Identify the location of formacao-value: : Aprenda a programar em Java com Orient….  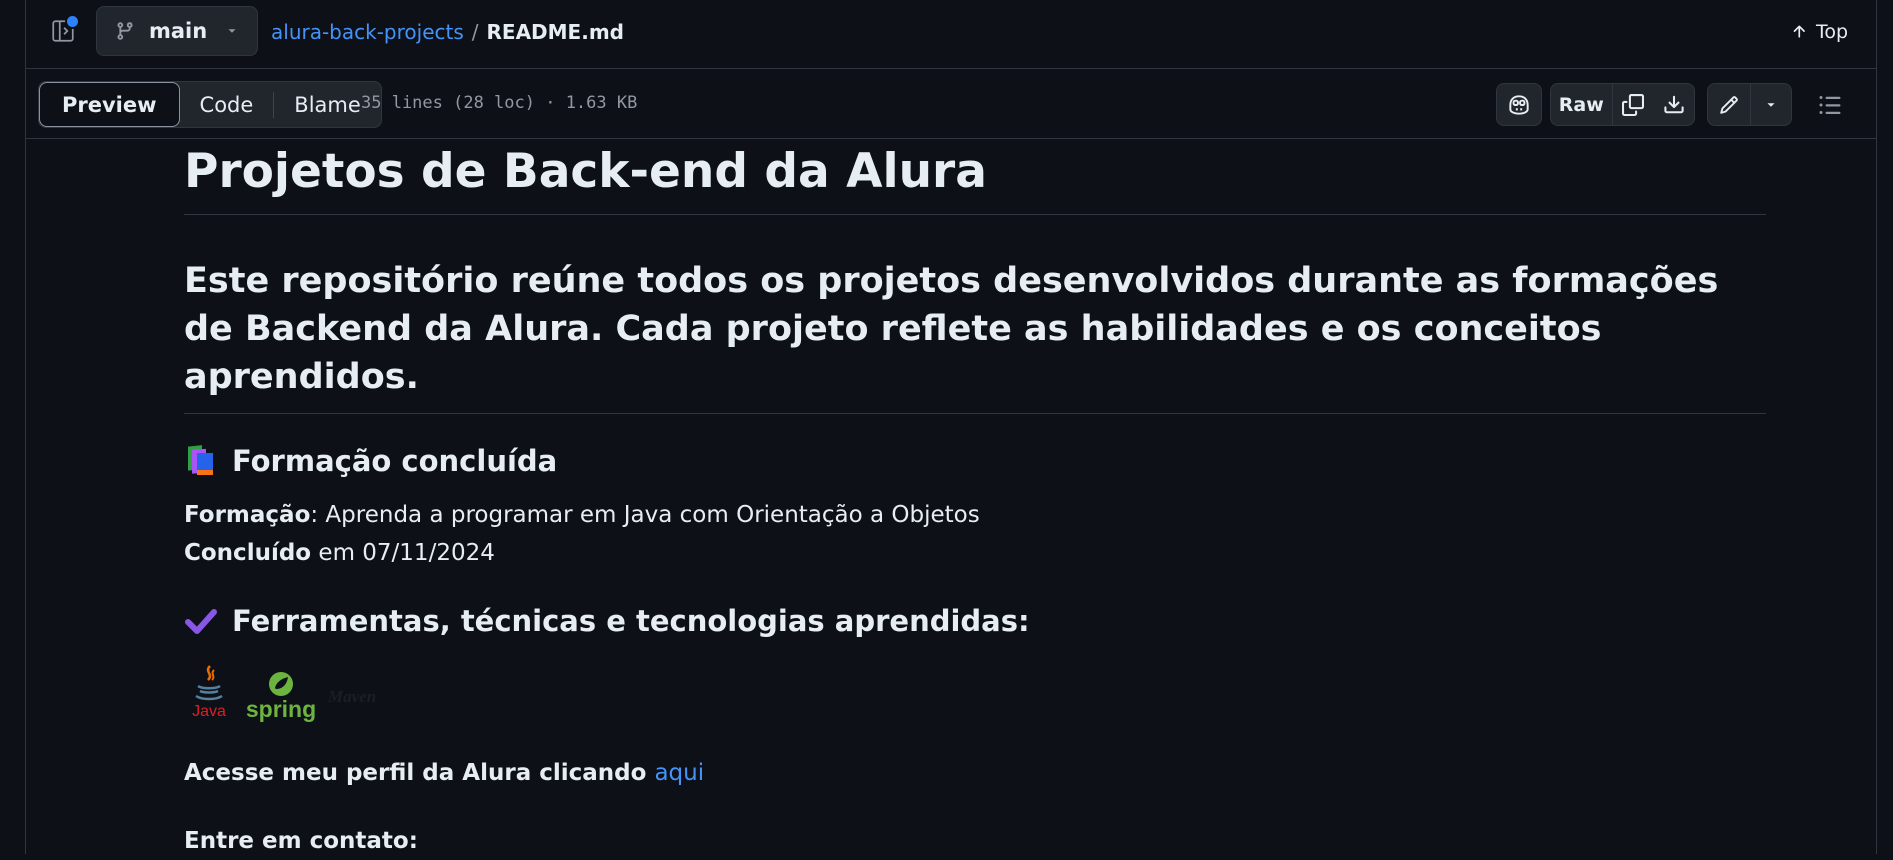
(645, 515).